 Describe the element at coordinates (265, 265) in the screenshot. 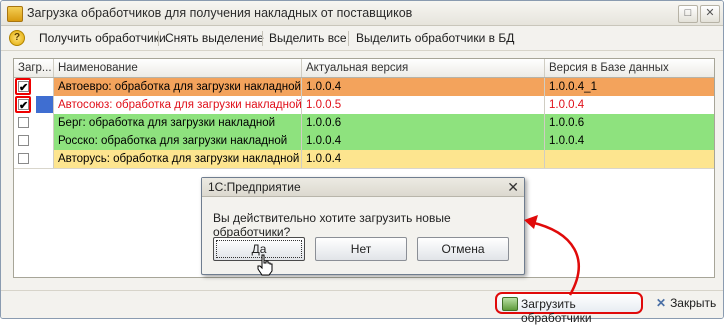

I see `hand-cursor-icon` at that location.